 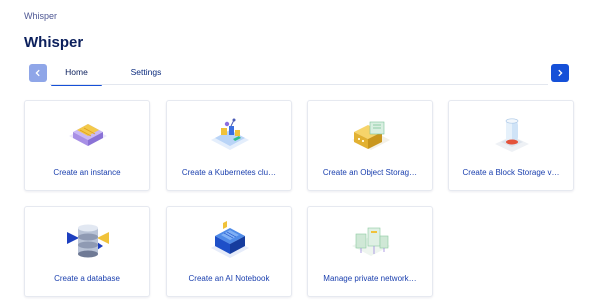 I want to click on card-label: Create a database, so click(x=87, y=278).